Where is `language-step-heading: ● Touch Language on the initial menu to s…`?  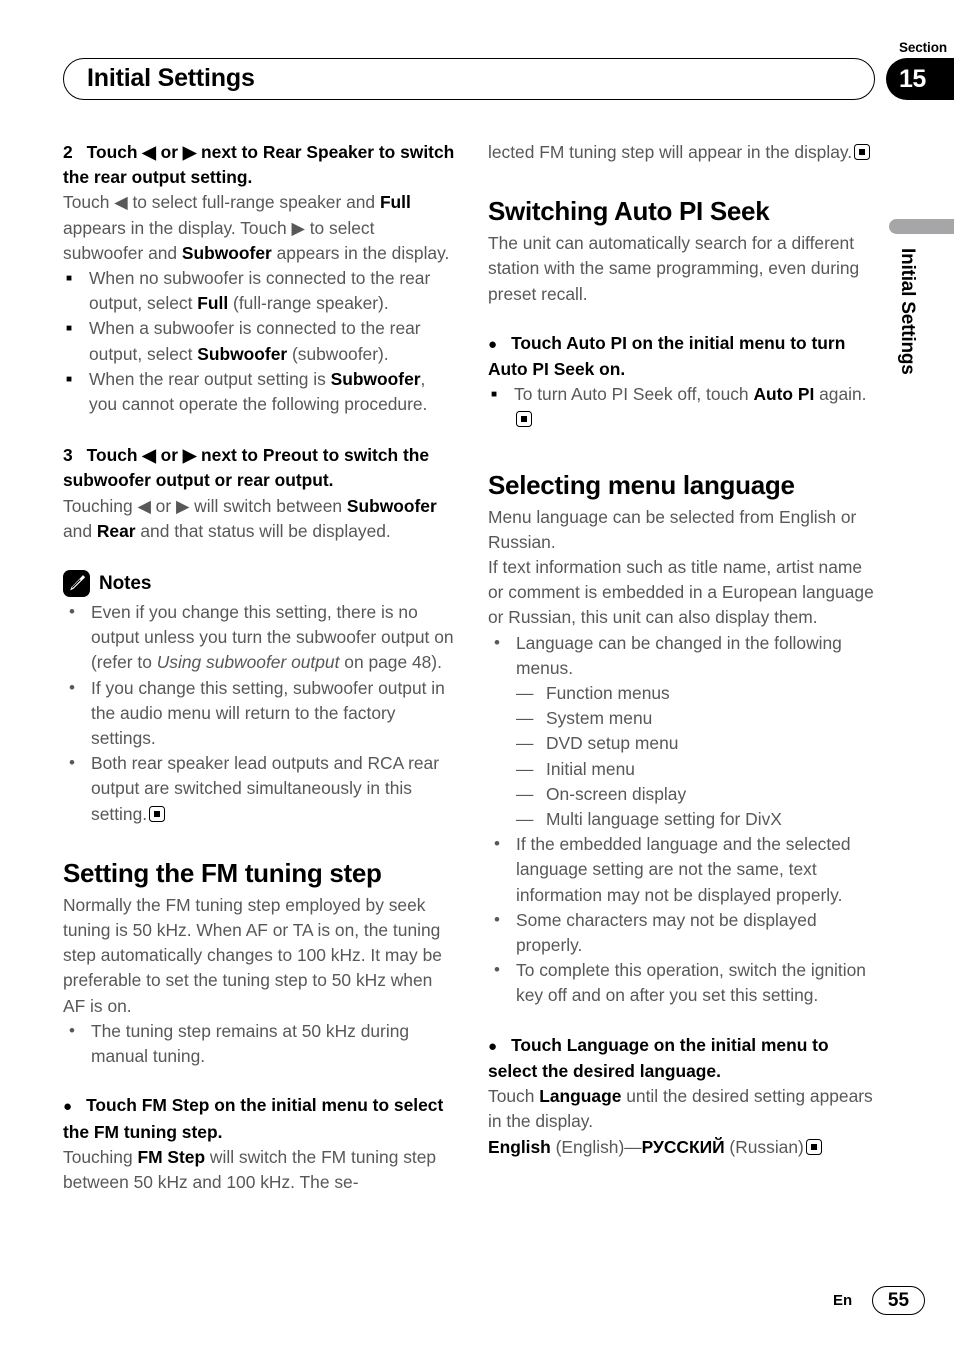
language-step-heading: ● Touch Language on the initial menu to s… is located at coordinates (684, 1058).